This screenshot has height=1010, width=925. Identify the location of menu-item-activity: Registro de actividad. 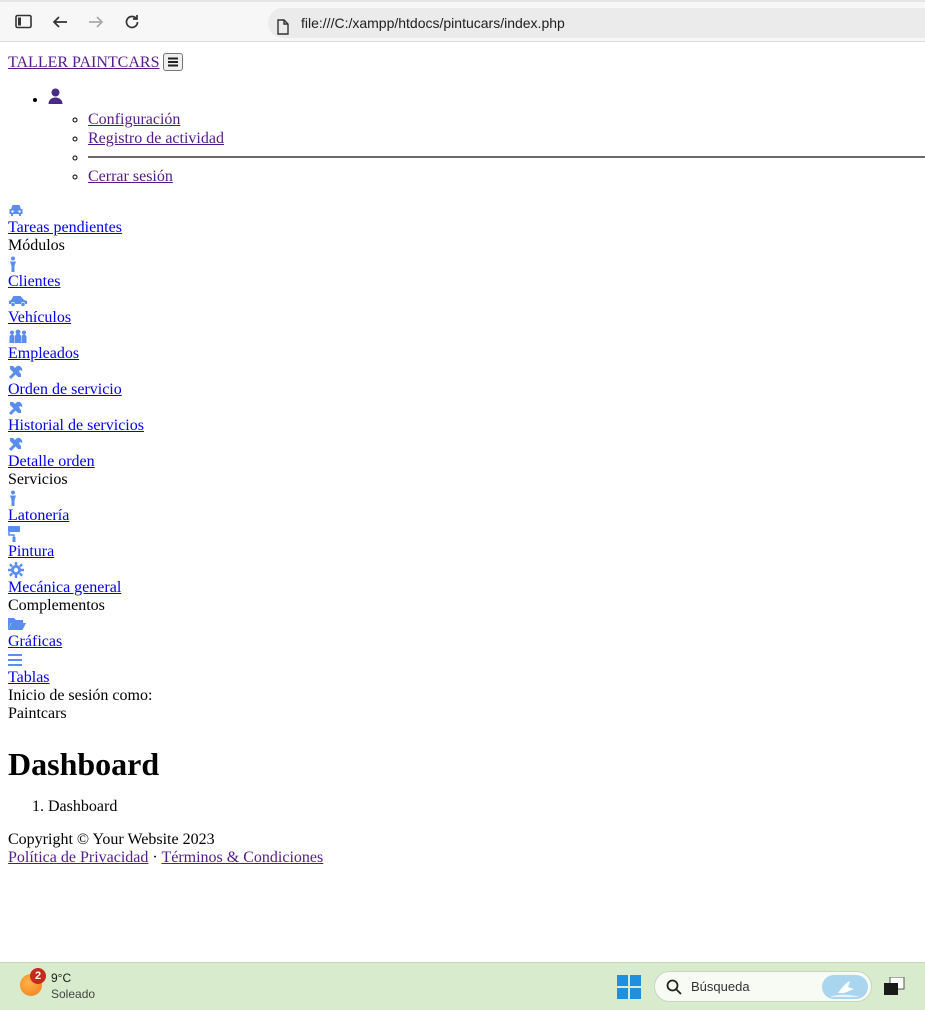
(506, 138).